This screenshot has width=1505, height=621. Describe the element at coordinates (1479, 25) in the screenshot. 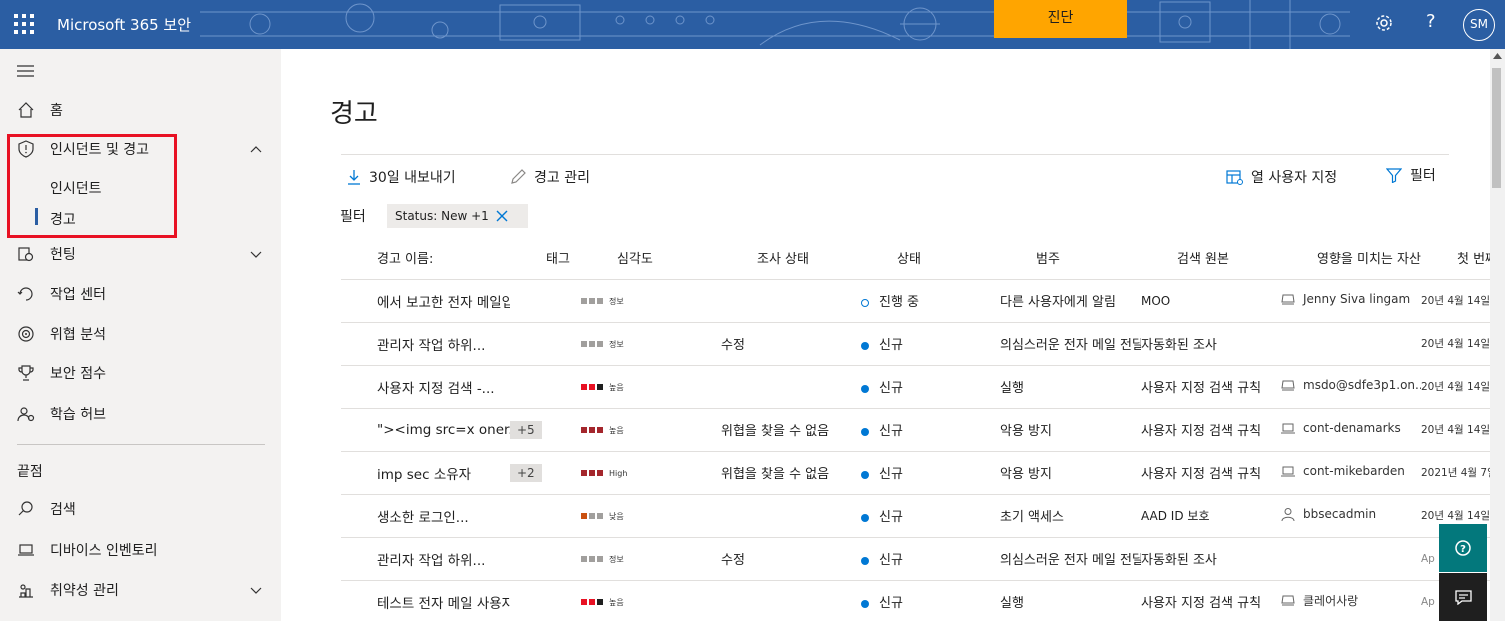

I see `user-avatar: SM` at that location.